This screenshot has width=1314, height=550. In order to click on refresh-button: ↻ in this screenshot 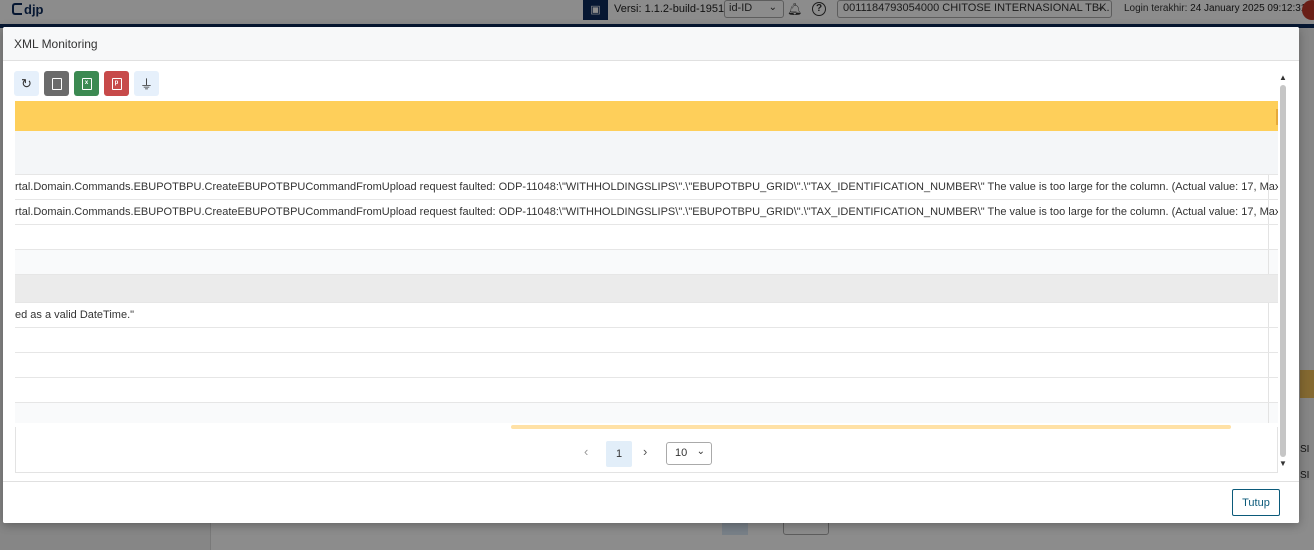, I will do `click(26, 83)`.